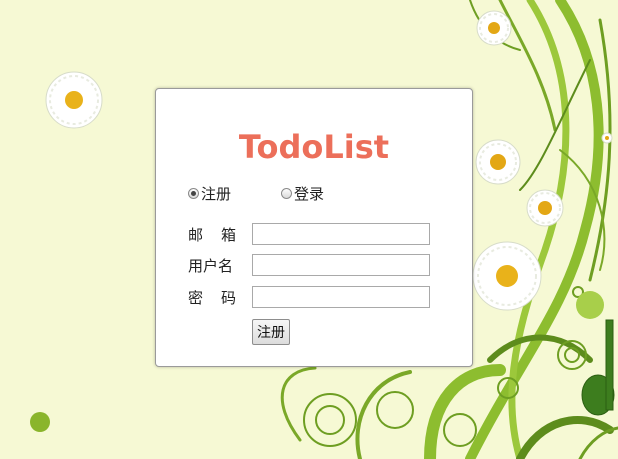  I want to click on tab-register: 注册, so click(209, 193).